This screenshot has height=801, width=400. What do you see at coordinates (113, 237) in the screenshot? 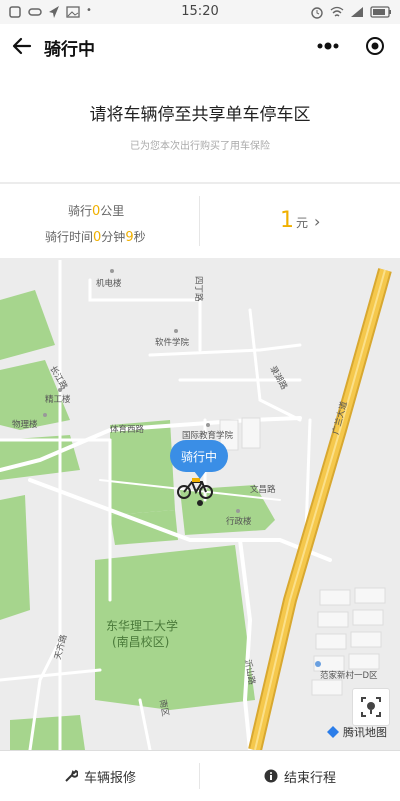
I see `time-min-unit: 分钟` at bounding box center [113, 237].